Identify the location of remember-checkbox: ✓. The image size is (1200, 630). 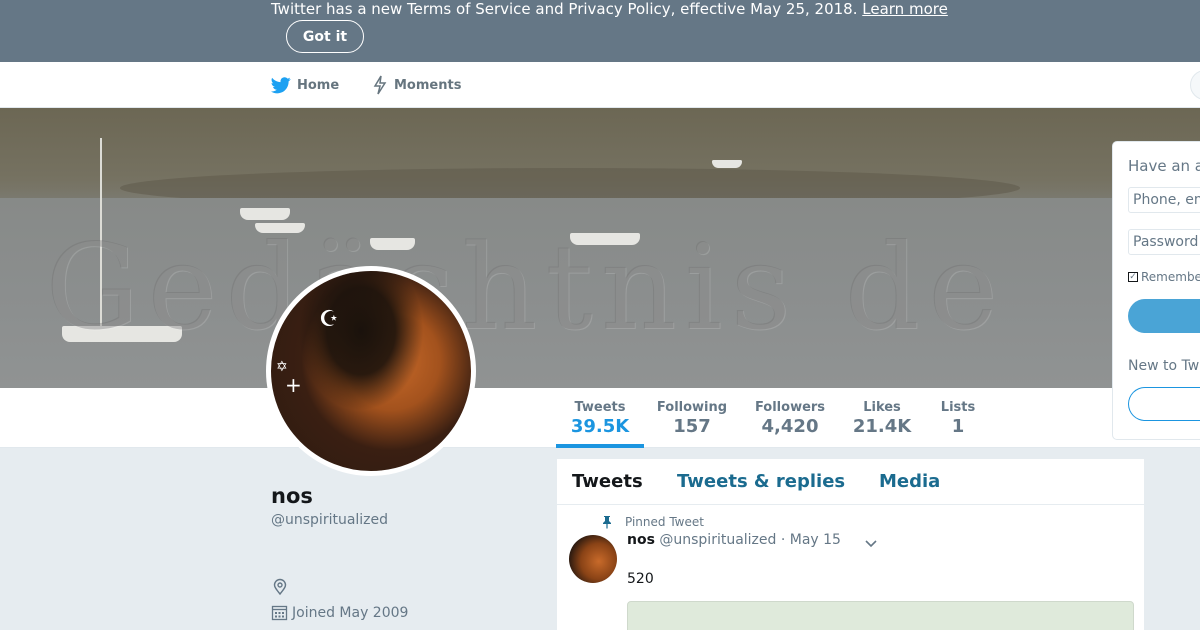
(1133, 277).